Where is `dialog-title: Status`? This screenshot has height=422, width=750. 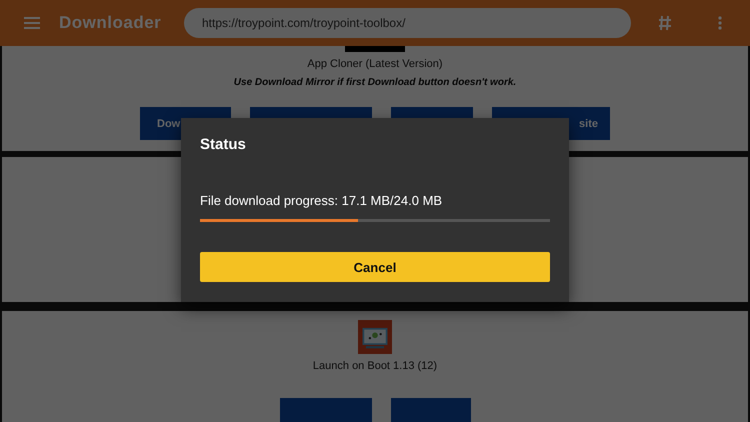
dialog-title: Status is located at coordinates (223, 144).